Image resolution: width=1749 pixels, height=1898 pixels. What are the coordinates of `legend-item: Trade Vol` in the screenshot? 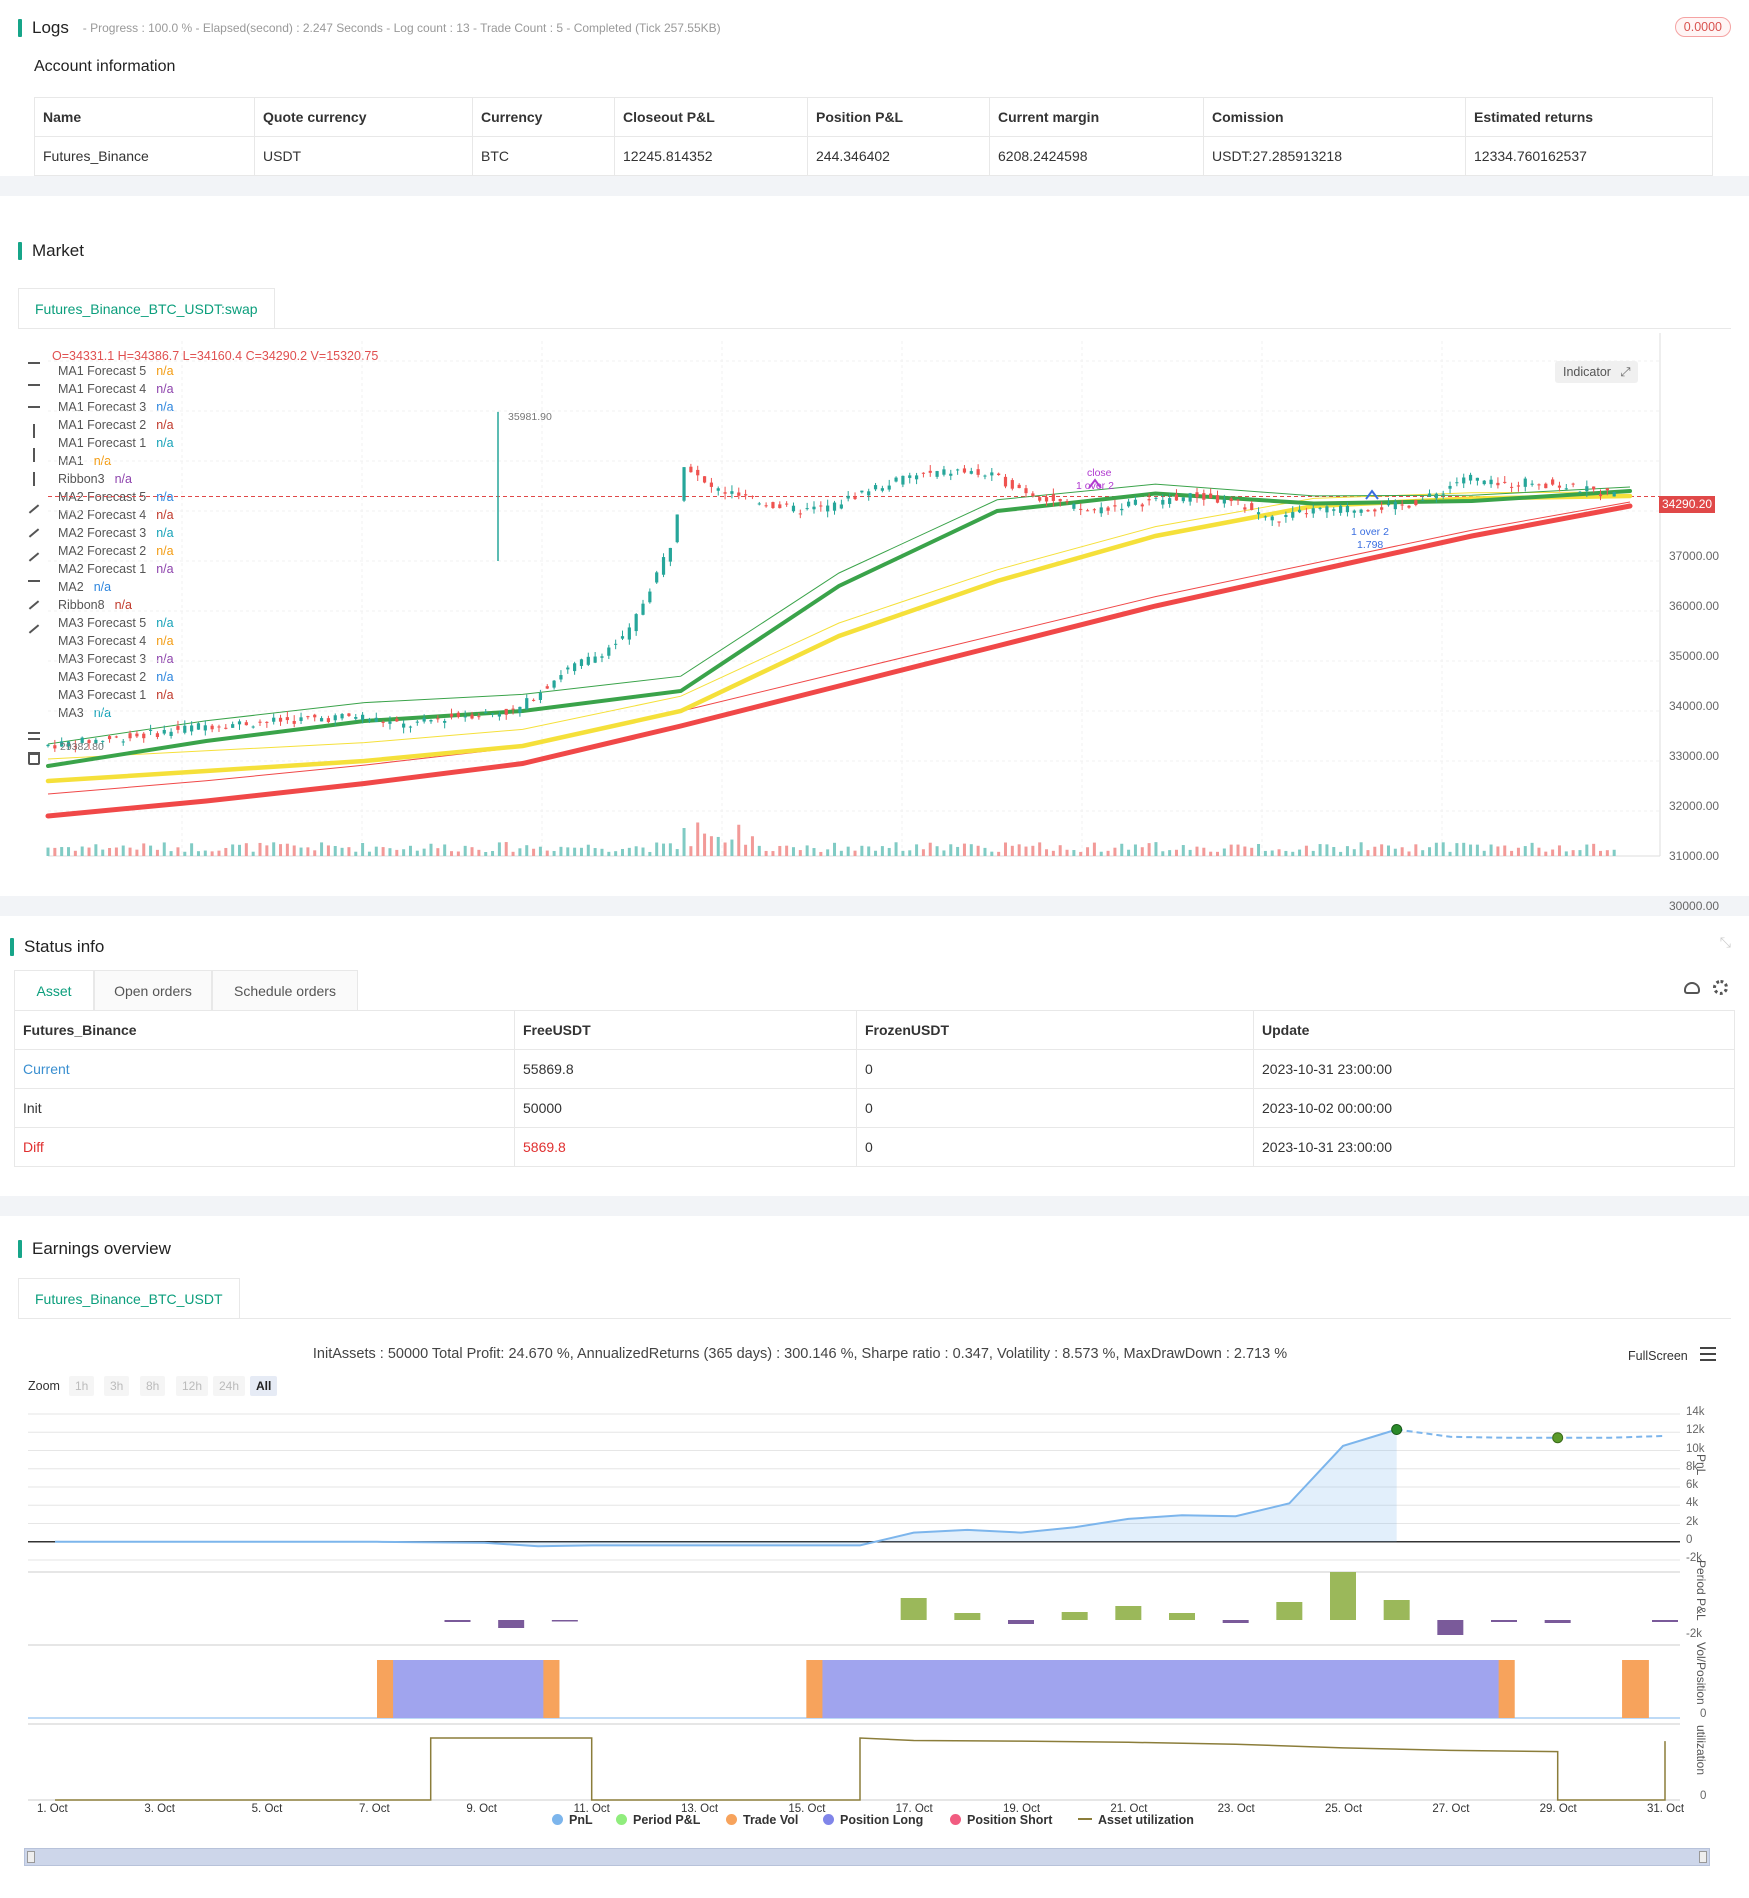 It's located at (762, 1820).